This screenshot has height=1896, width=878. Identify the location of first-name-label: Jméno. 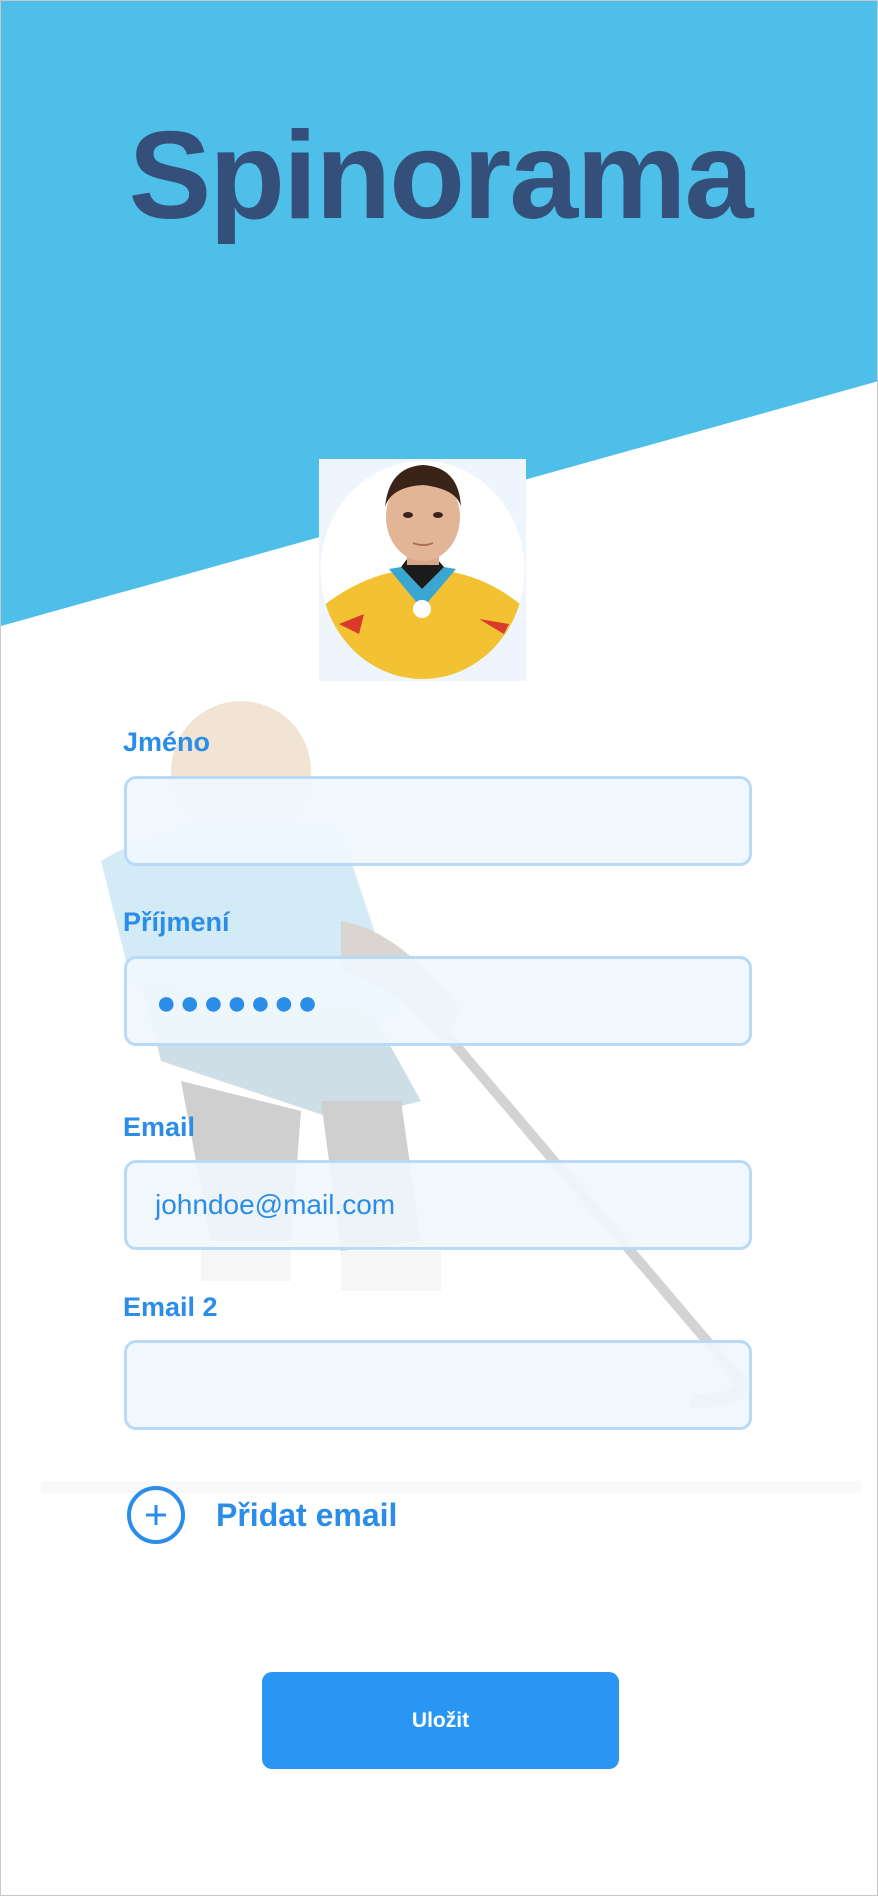
(167, 742).